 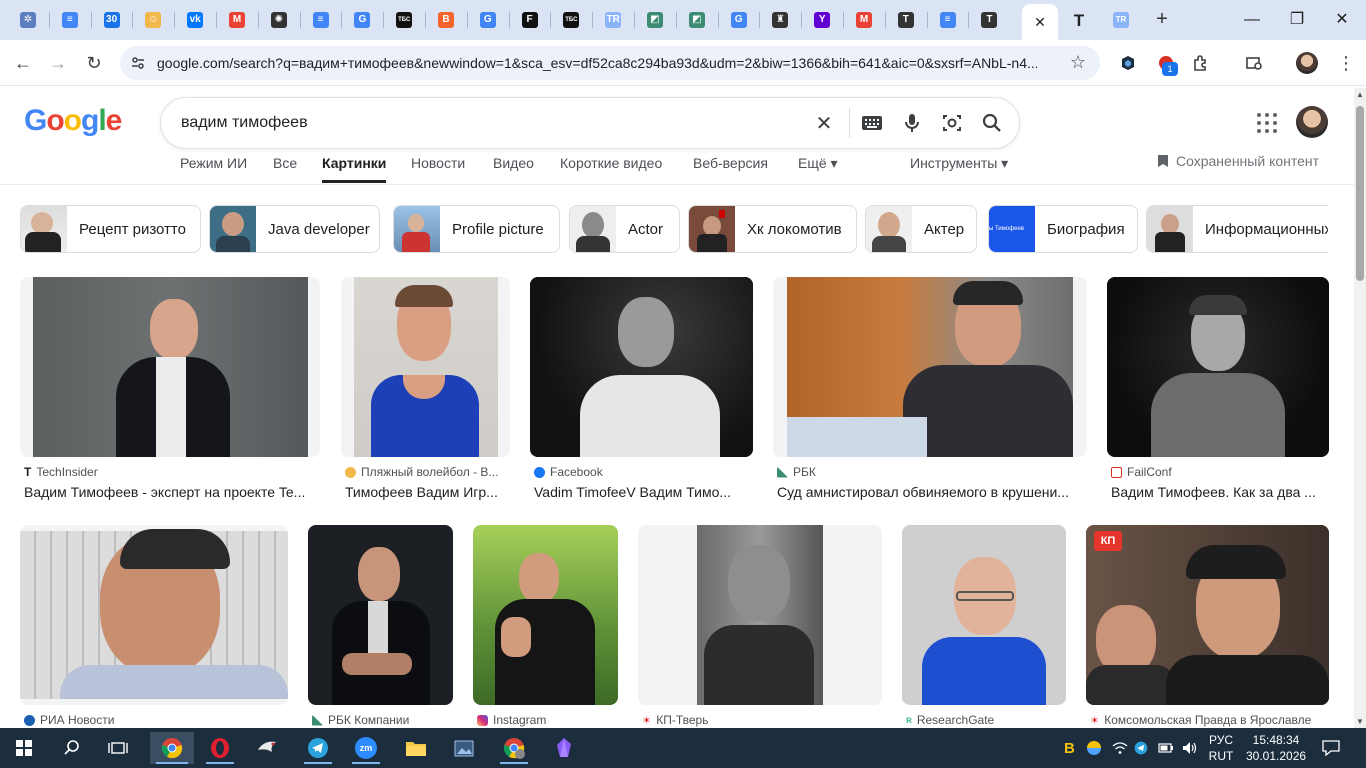 What do you see at coordinates (24, 748) in the screenshot?
I see `windows-start-icon` at bounding box center [24, 748].